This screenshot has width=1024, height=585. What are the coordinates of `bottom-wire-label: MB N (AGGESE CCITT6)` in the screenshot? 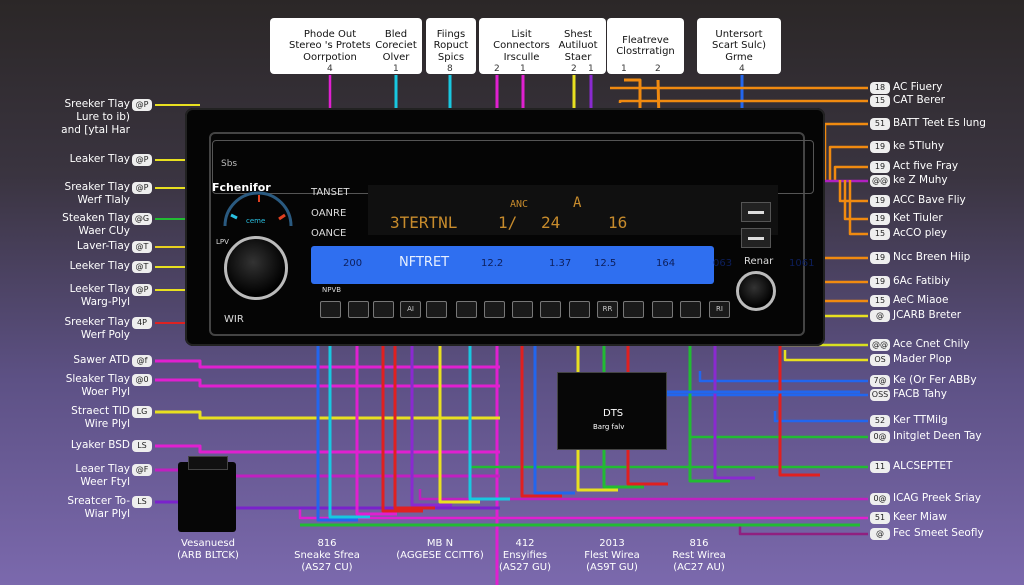 It's located at (439, 550).